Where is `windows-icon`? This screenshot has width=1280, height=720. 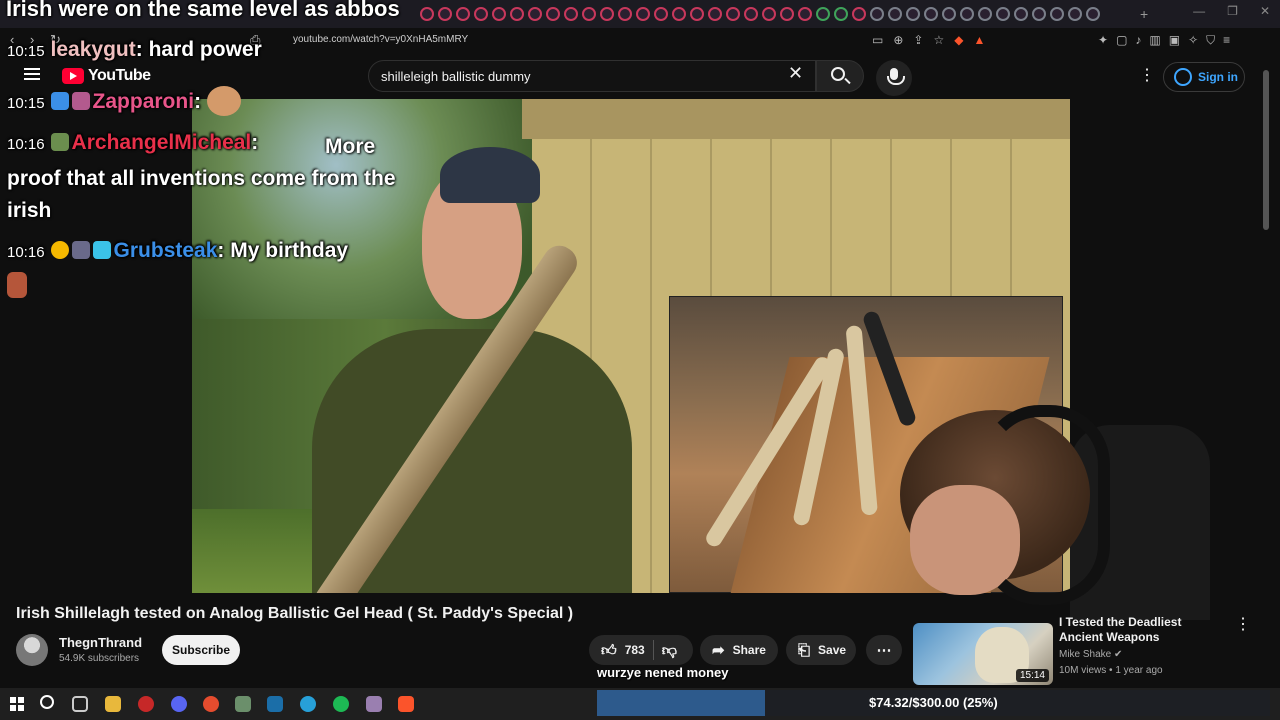 windows-icon is located at coordinates (17, 704).